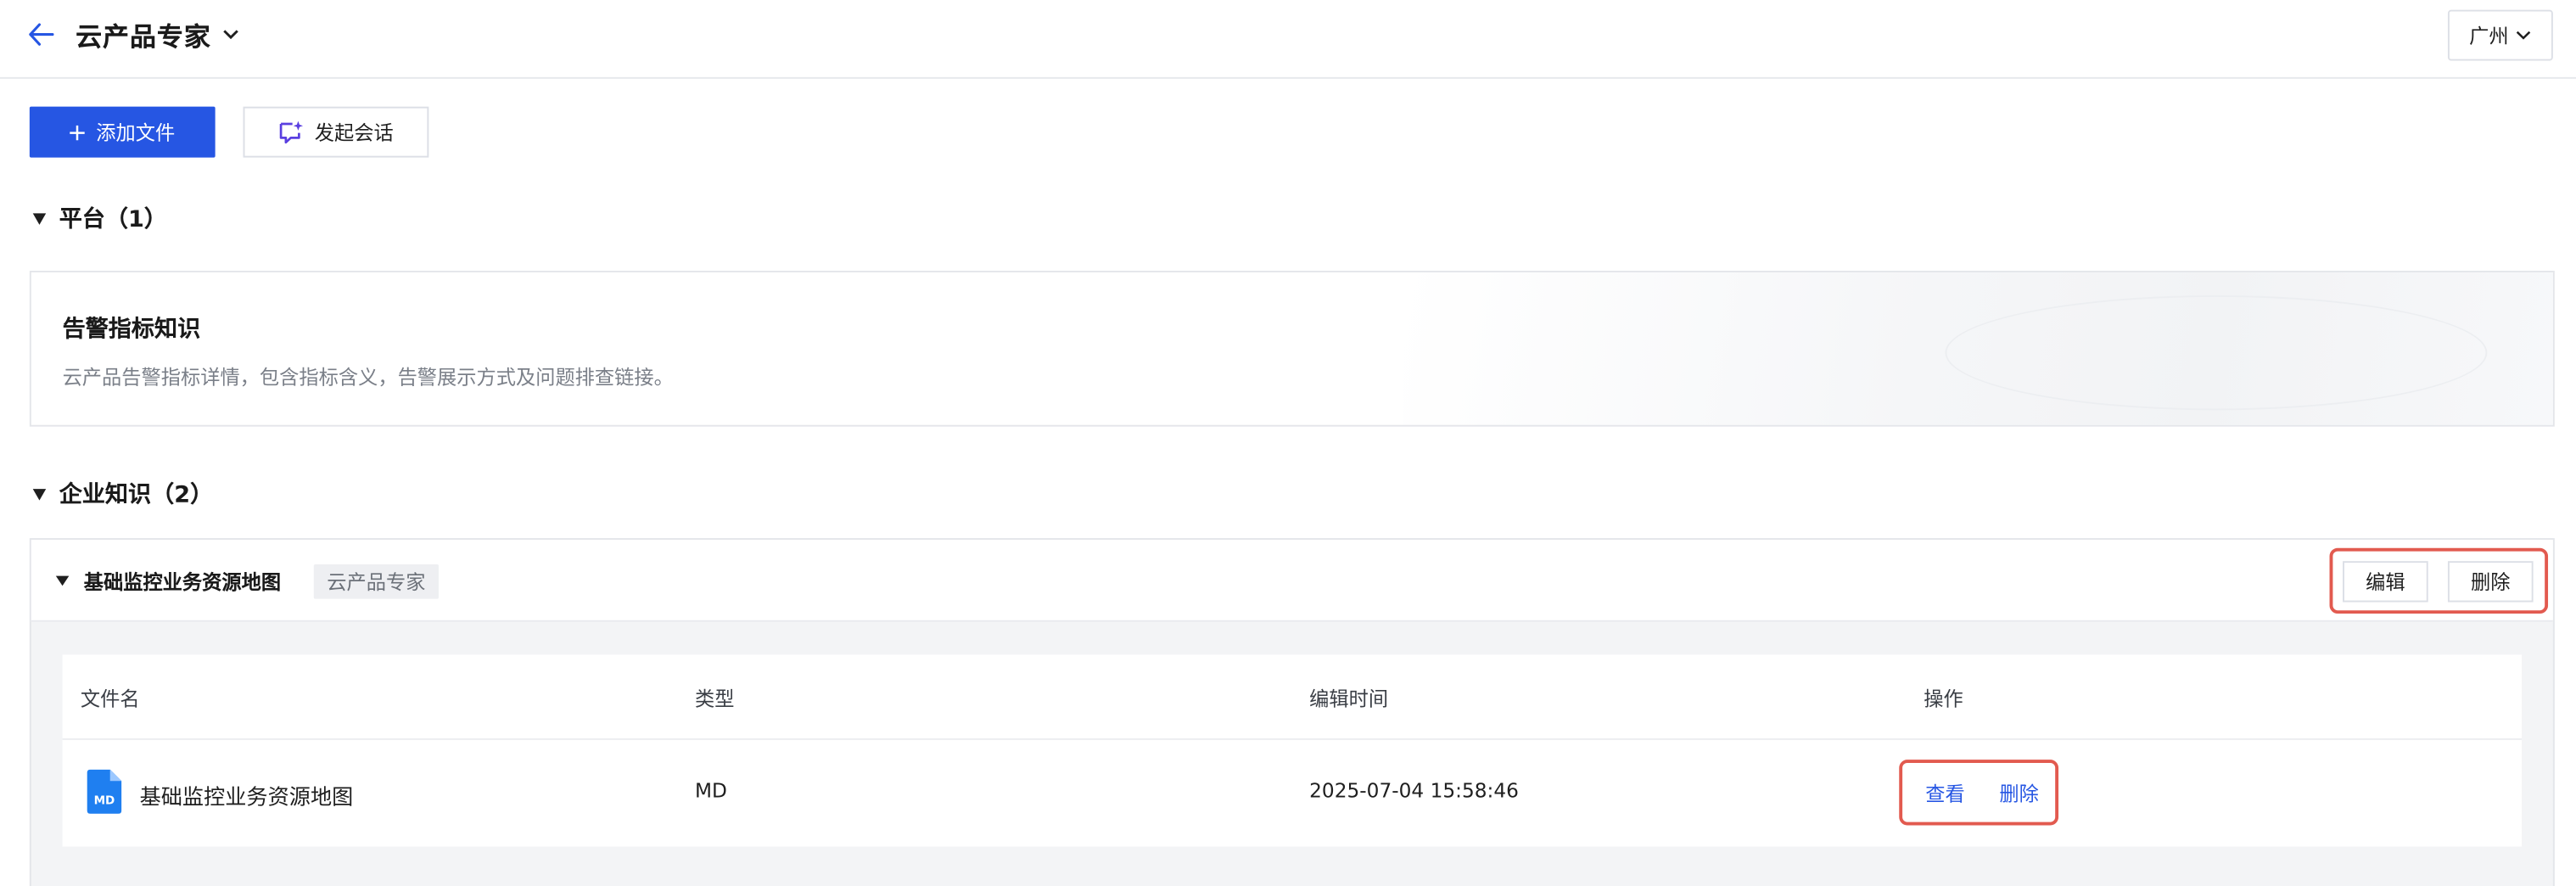 The height and width of the screenshot is (886, 2576). I want to click on column-header-edited-at: 编辑时间, so click(1349, 699).